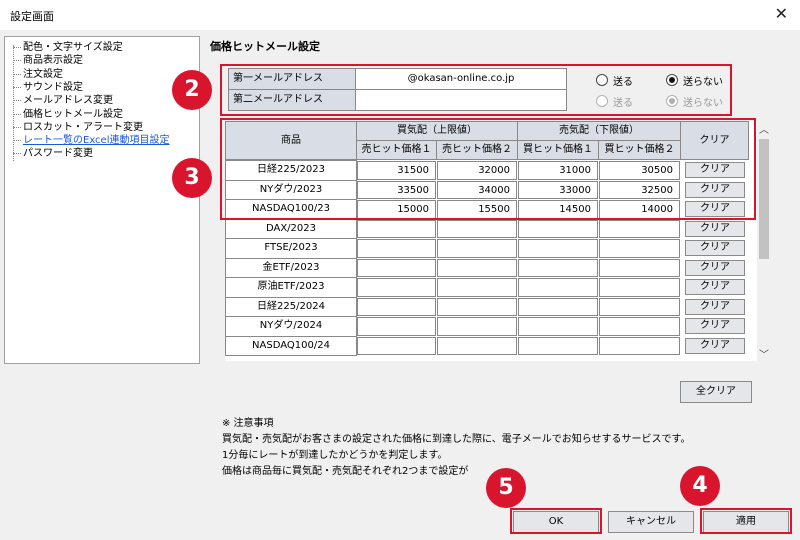 The height and width of the screenshot is (540, 800). Describe the element at coordinates (599, 131) in the screenshot. I see `header-sell: 売気配（下限値）` at that location.